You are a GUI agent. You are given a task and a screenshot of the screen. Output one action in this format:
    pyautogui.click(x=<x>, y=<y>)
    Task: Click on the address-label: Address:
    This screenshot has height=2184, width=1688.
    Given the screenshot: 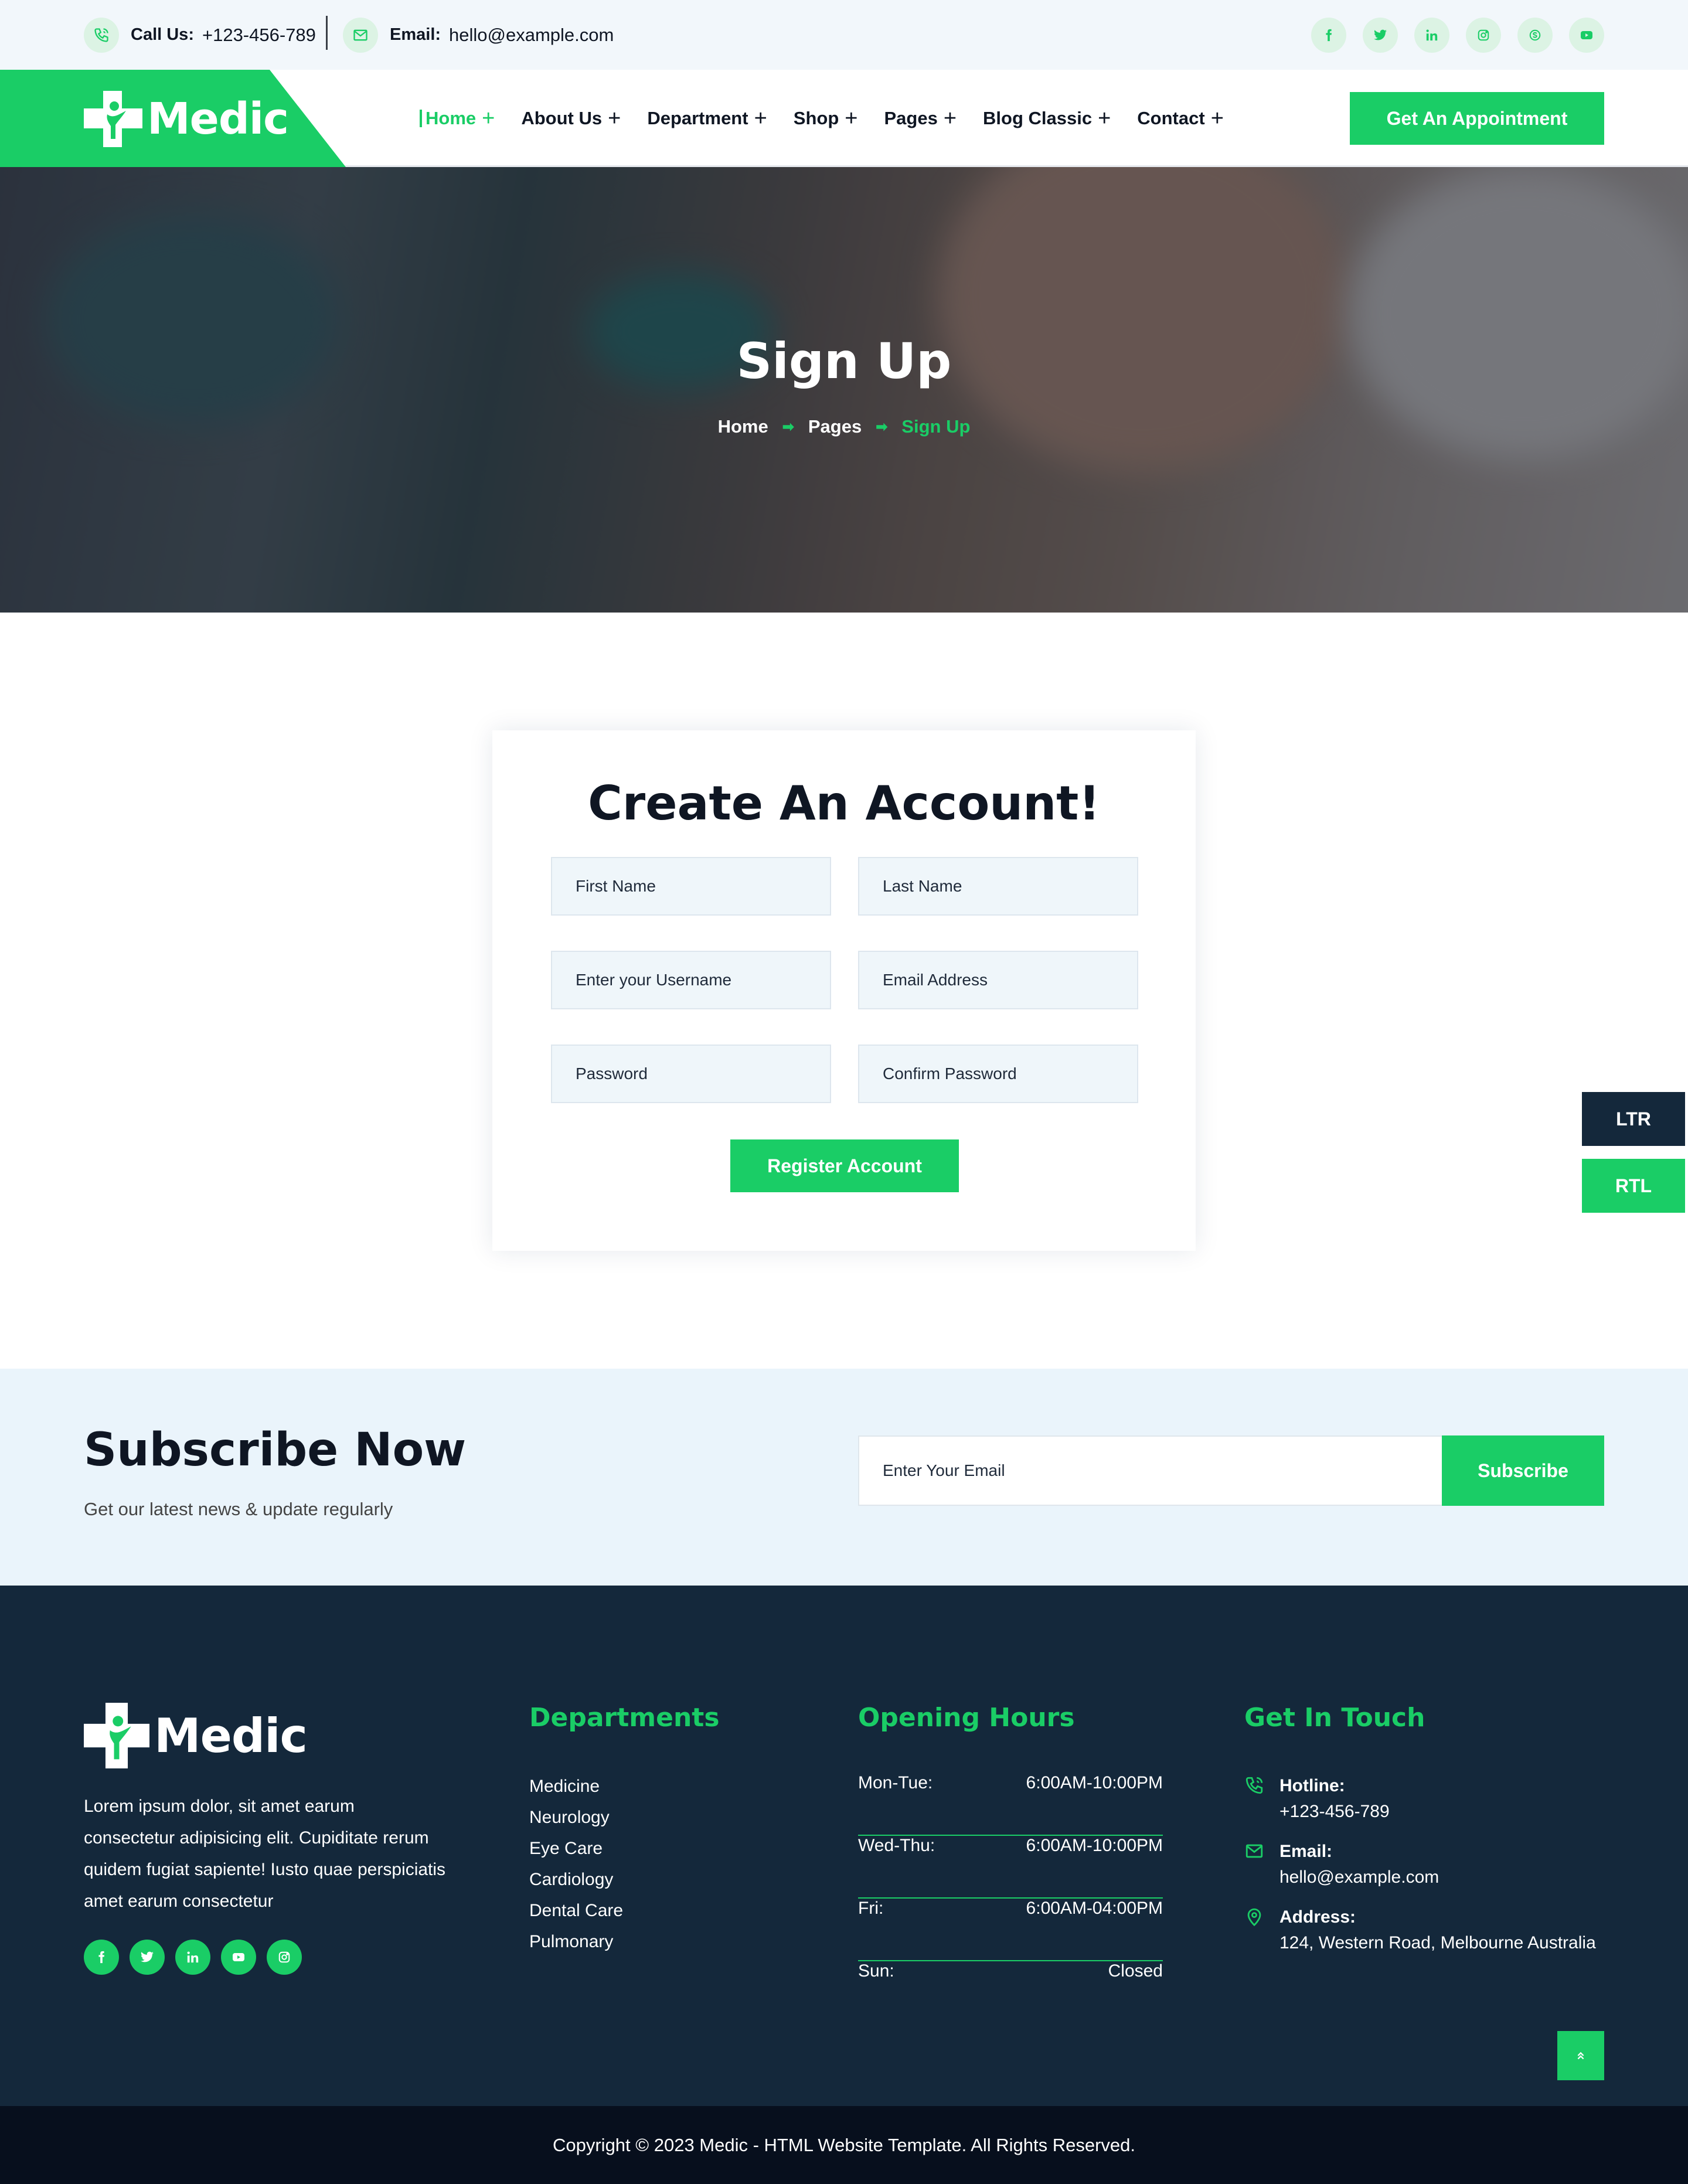 What is the action you would take?
    pyautogui.click(x=1317, y=1917)
    